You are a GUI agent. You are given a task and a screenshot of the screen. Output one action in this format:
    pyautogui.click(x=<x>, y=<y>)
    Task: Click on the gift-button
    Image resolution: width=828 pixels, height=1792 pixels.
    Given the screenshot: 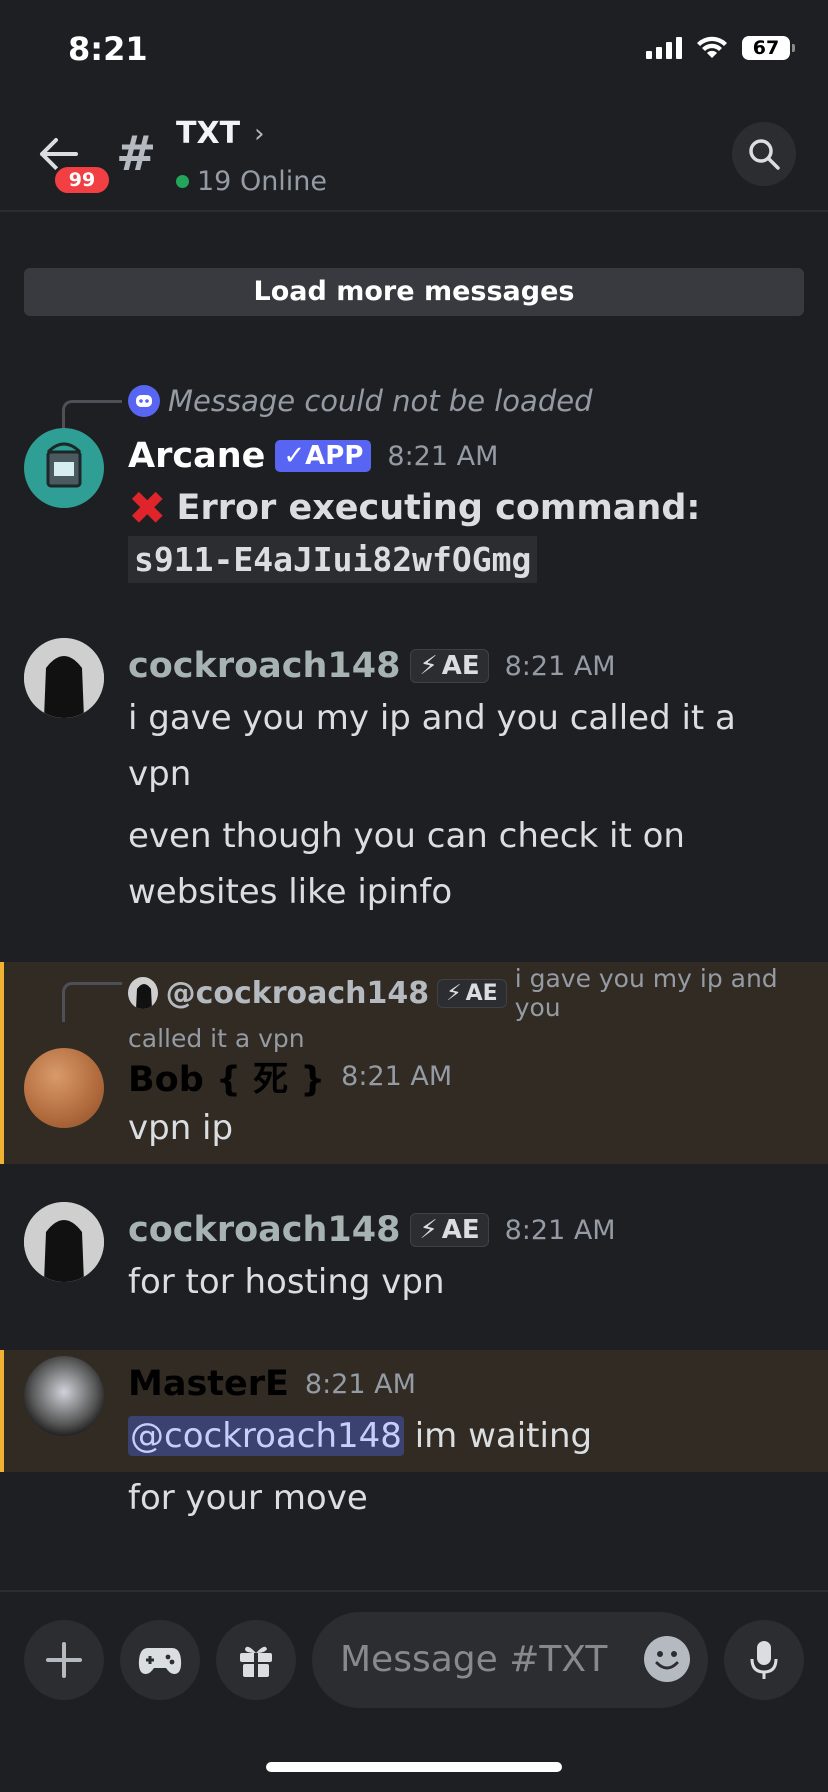 What is the action you would take?
    pyautogui.click(x=256, y=1660)
    